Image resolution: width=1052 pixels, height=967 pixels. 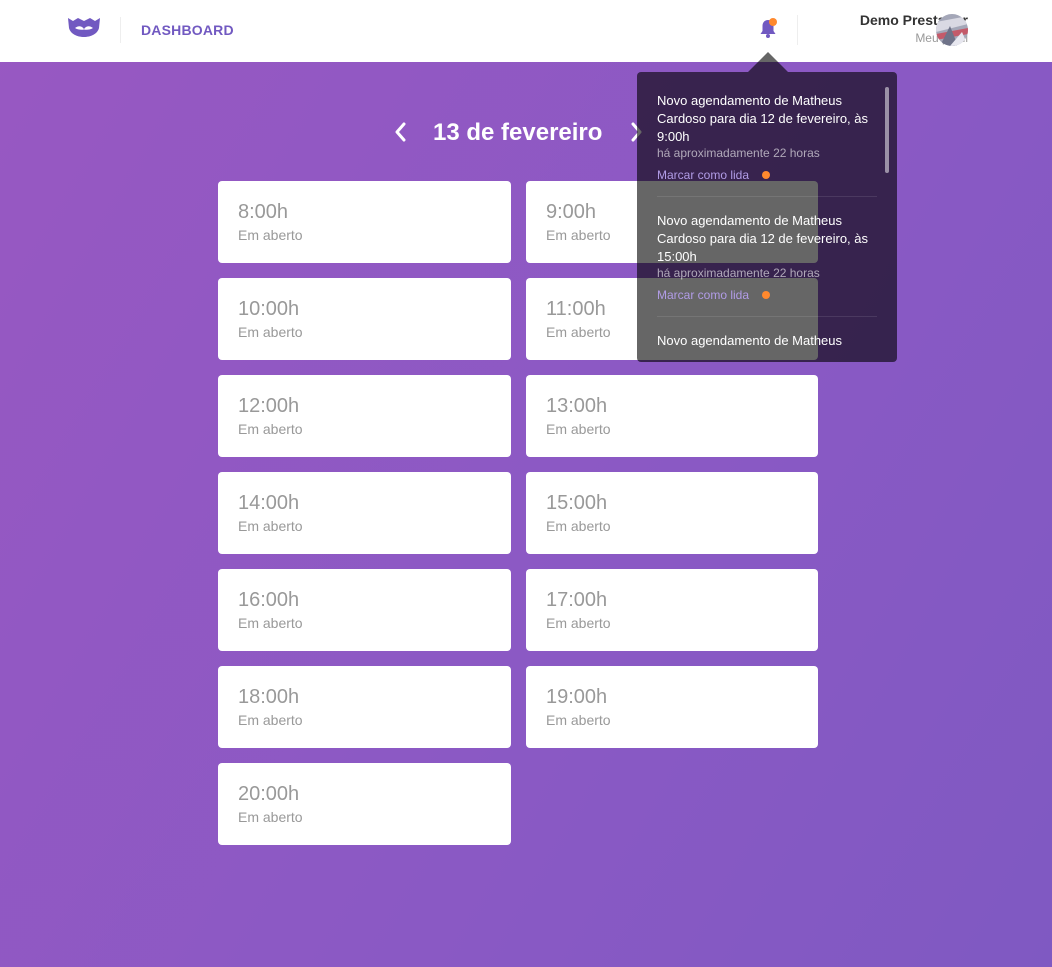 What do you see at coordinates (672, 416) in the screenshot?
I see `time-slot: 13:00h Em aberto` at bounding box center [672, 416].